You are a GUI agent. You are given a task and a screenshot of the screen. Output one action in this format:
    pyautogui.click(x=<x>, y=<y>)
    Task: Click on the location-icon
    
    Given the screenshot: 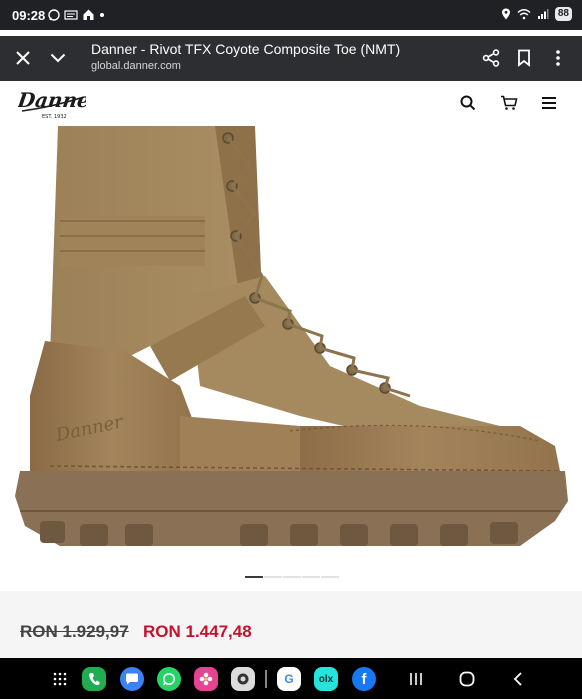 What is the action you would take?
    pyautogui.click(x=505, y=14)
    